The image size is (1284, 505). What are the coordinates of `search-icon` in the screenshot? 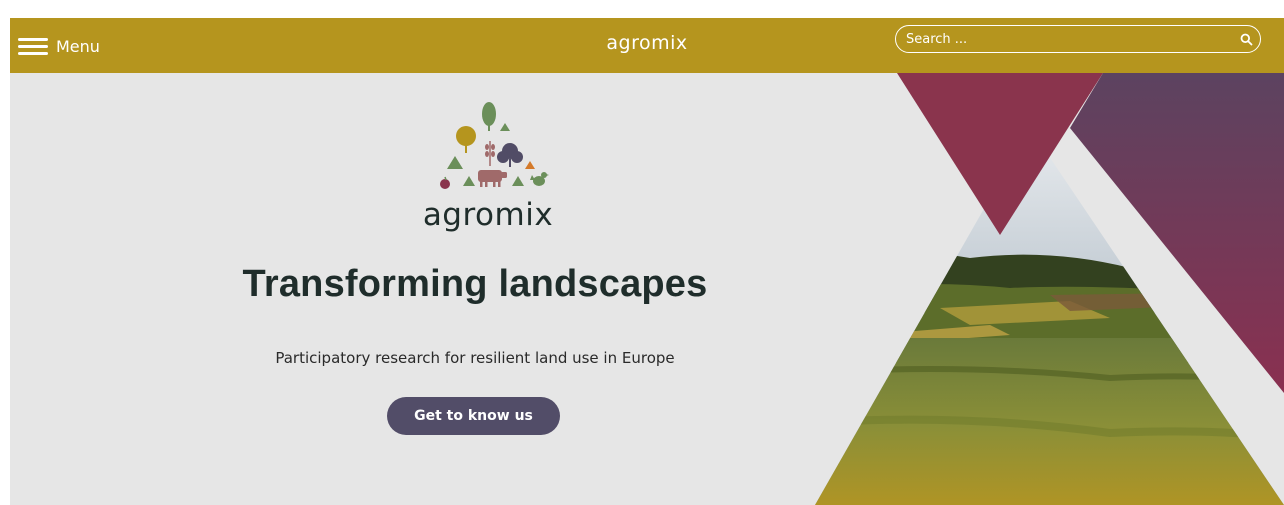 It's located at (1246, 39).